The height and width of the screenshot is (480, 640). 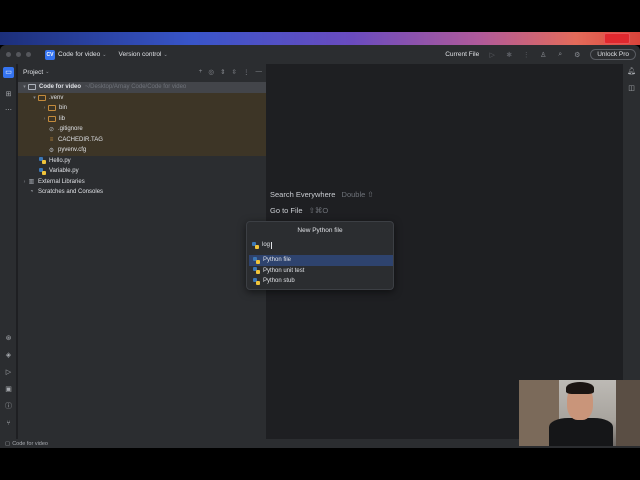 I want to click on status-breadcrumb: Code for video, so click(x=30, y=444).